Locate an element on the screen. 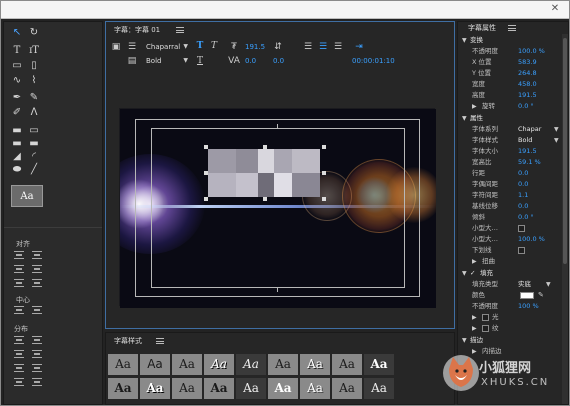 This screenshot has width=570, height=406. small-caps-checkbox is located at coordinates (521, 228).